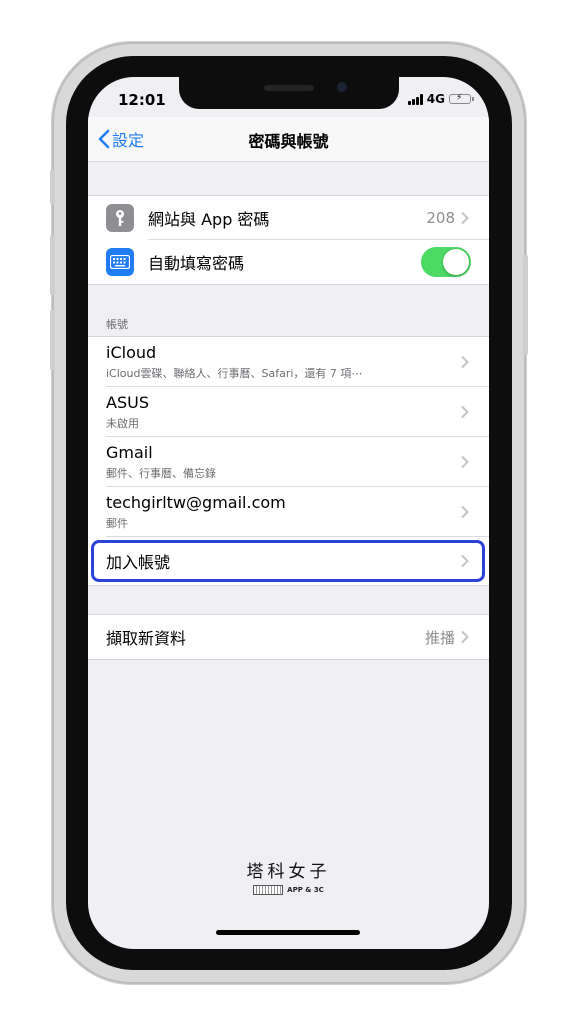  I want to click on watermark-subtitle: APP & 3C, so click(305, 890).